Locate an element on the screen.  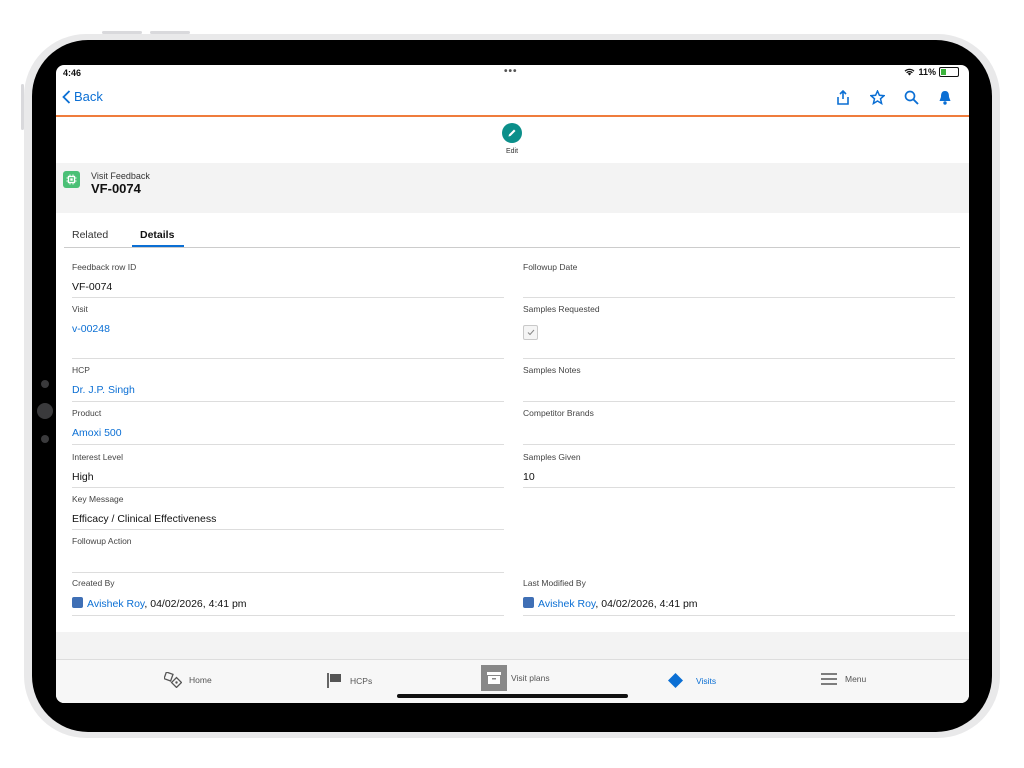
menu-icon is located at coordinates (829, 679).